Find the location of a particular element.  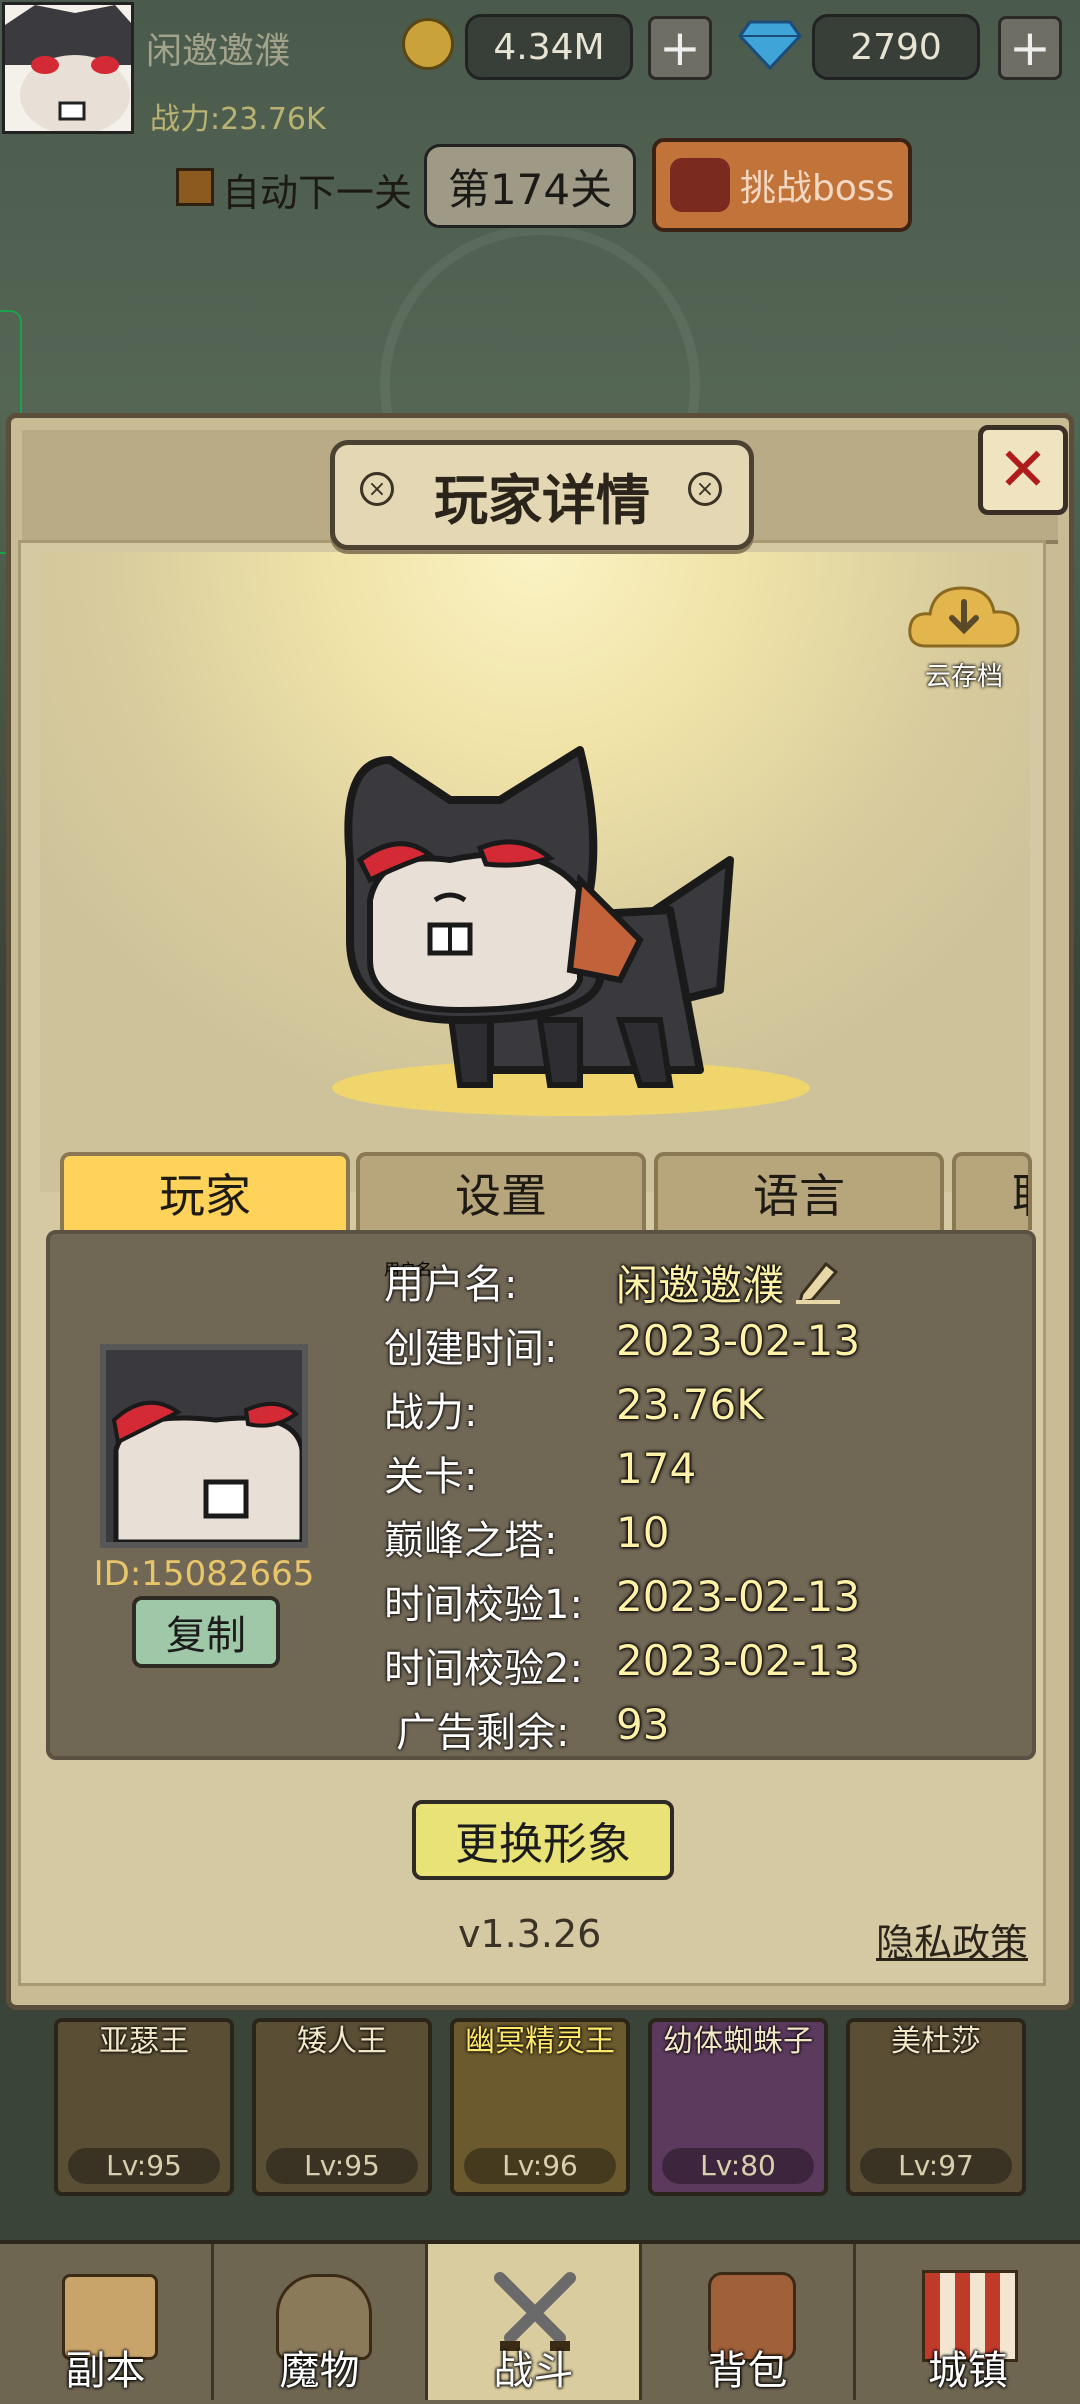

created-value: 2023-02-13 is located at coordinates (738, 1340).